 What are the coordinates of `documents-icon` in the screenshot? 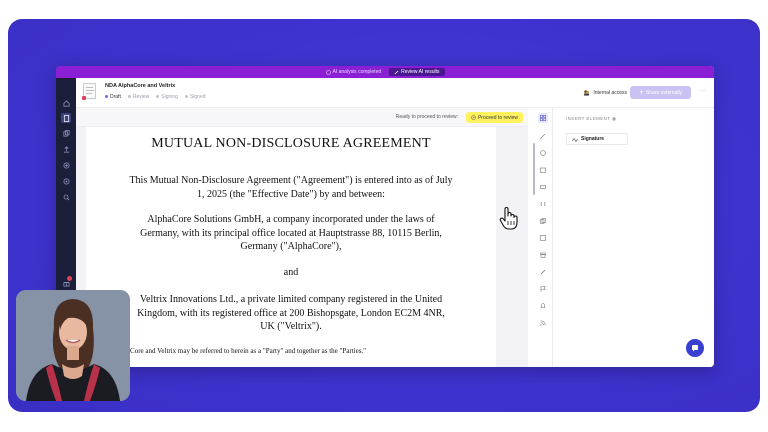 It's located at (66, 118).